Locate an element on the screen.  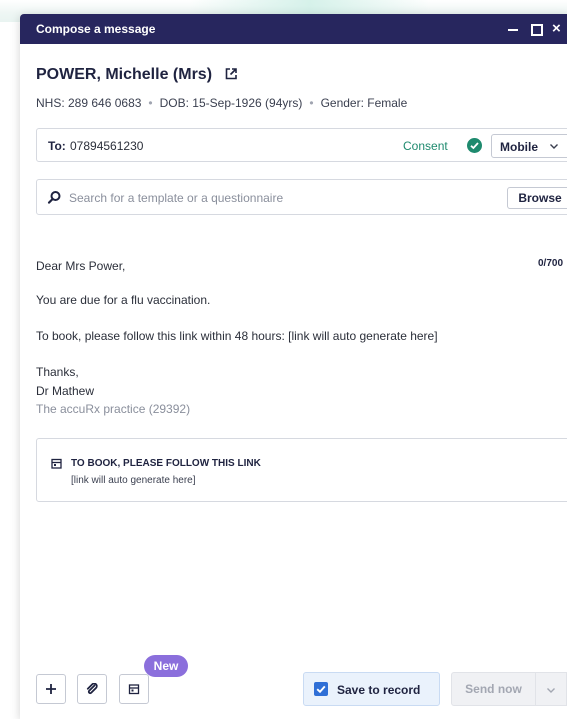
template-search-bar: Browse is located at coordinates (301, 197).